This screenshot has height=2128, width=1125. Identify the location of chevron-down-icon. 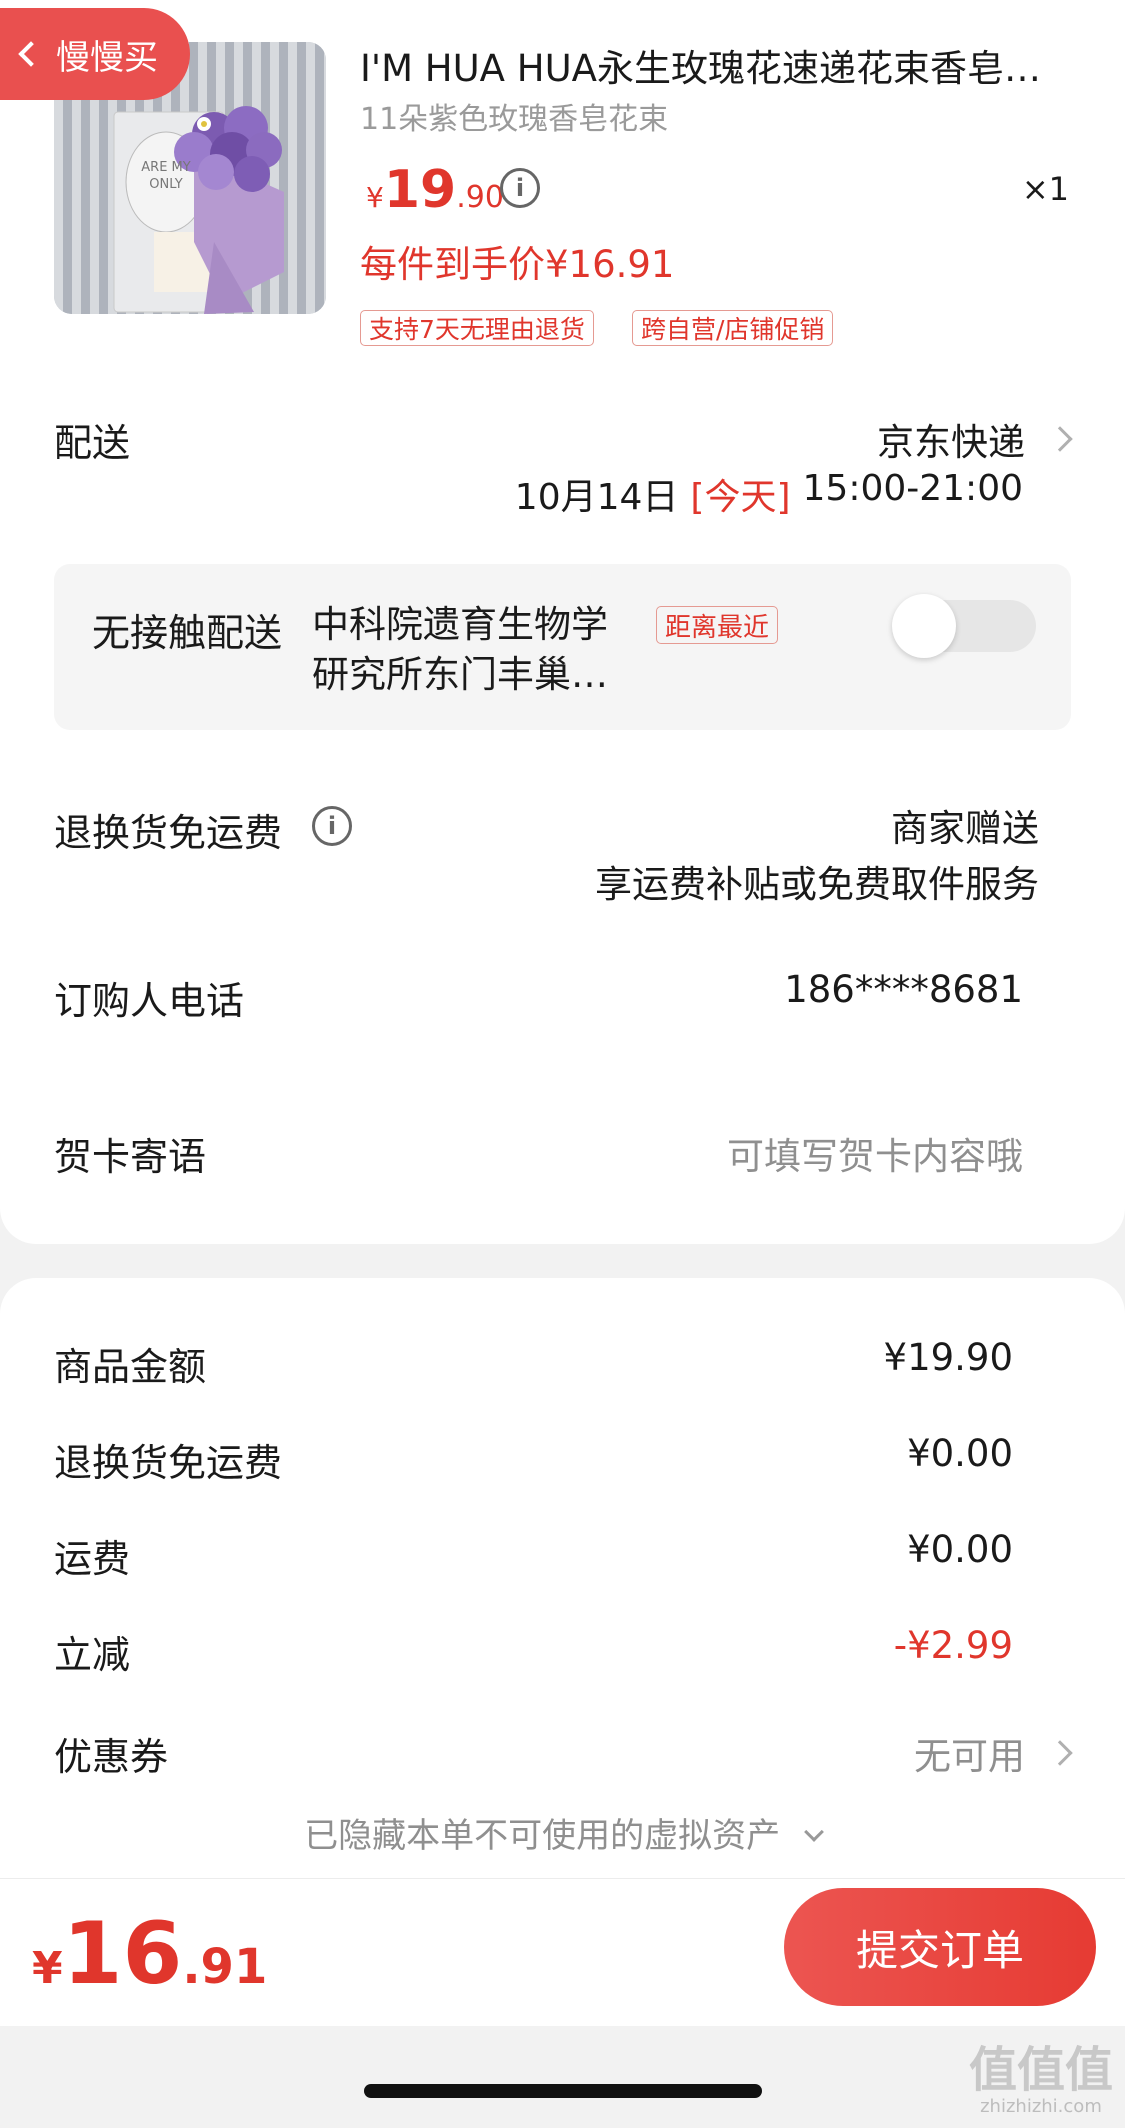
(814, 1832).